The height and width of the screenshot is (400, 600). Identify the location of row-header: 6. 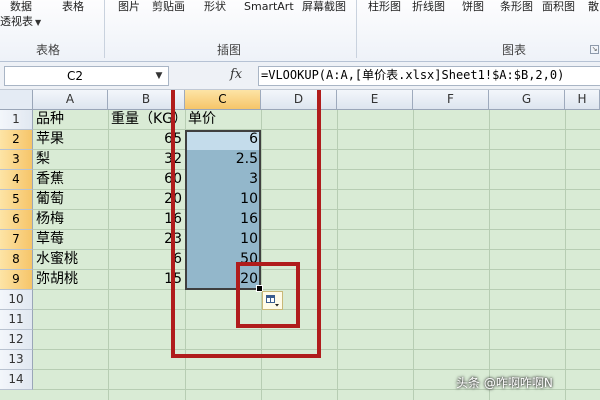
(16, 220).